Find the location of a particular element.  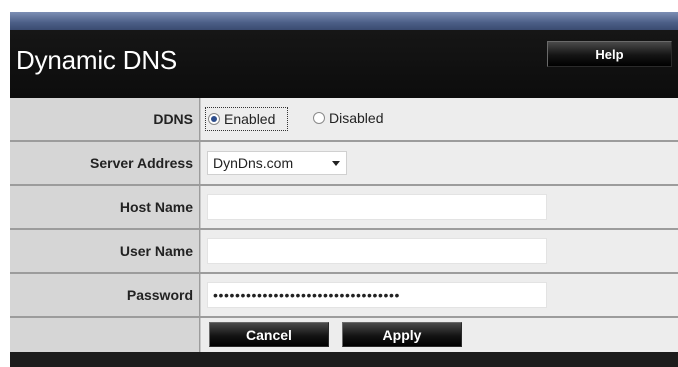

ddns-enabled-label: Enabled is located at coordinates (249, 119).